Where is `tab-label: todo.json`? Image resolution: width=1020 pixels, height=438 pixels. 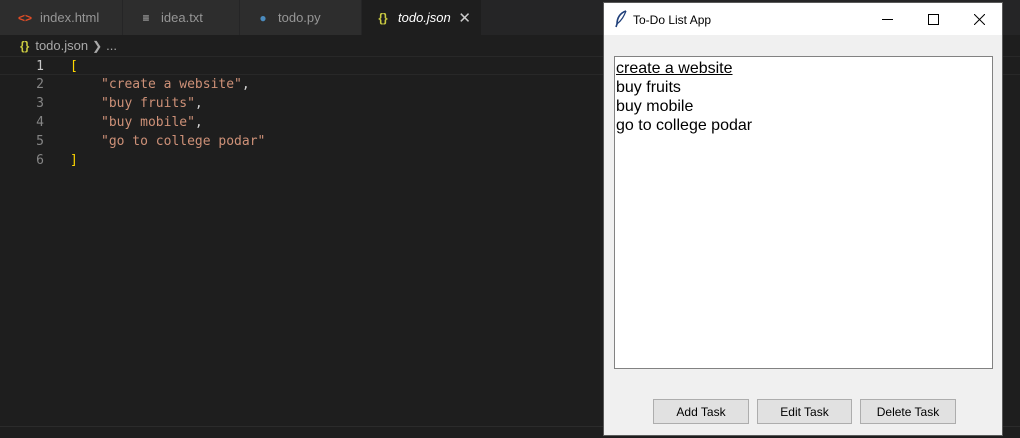
tab-label: todo.json is located at coordinates (424, 17).